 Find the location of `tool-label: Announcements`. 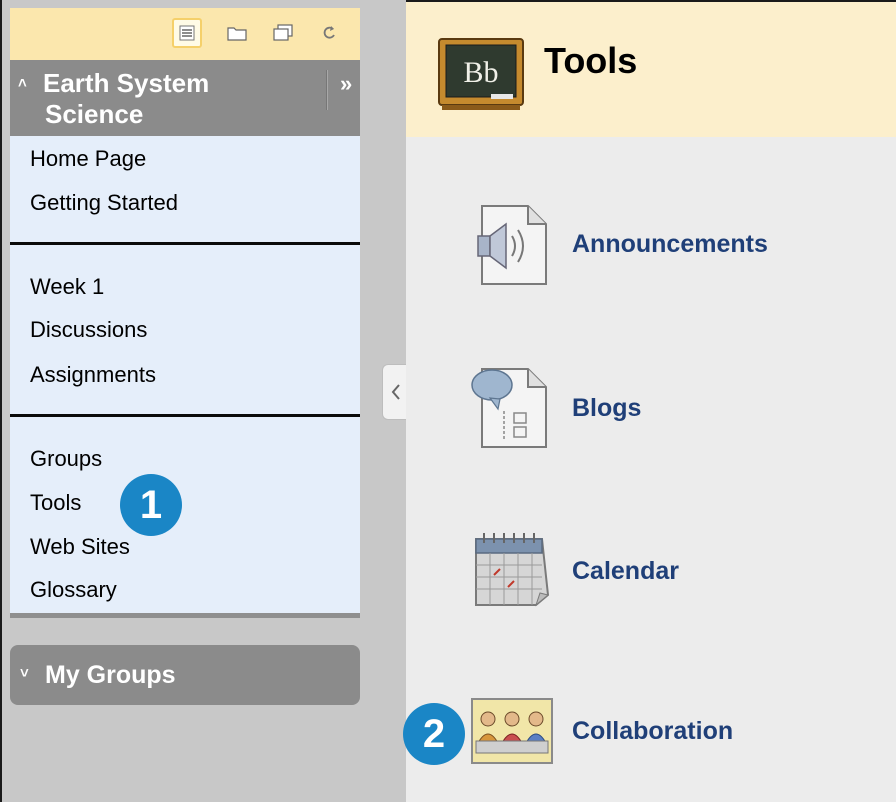

tool-label: Announcements is located at coordinates (670, 244).